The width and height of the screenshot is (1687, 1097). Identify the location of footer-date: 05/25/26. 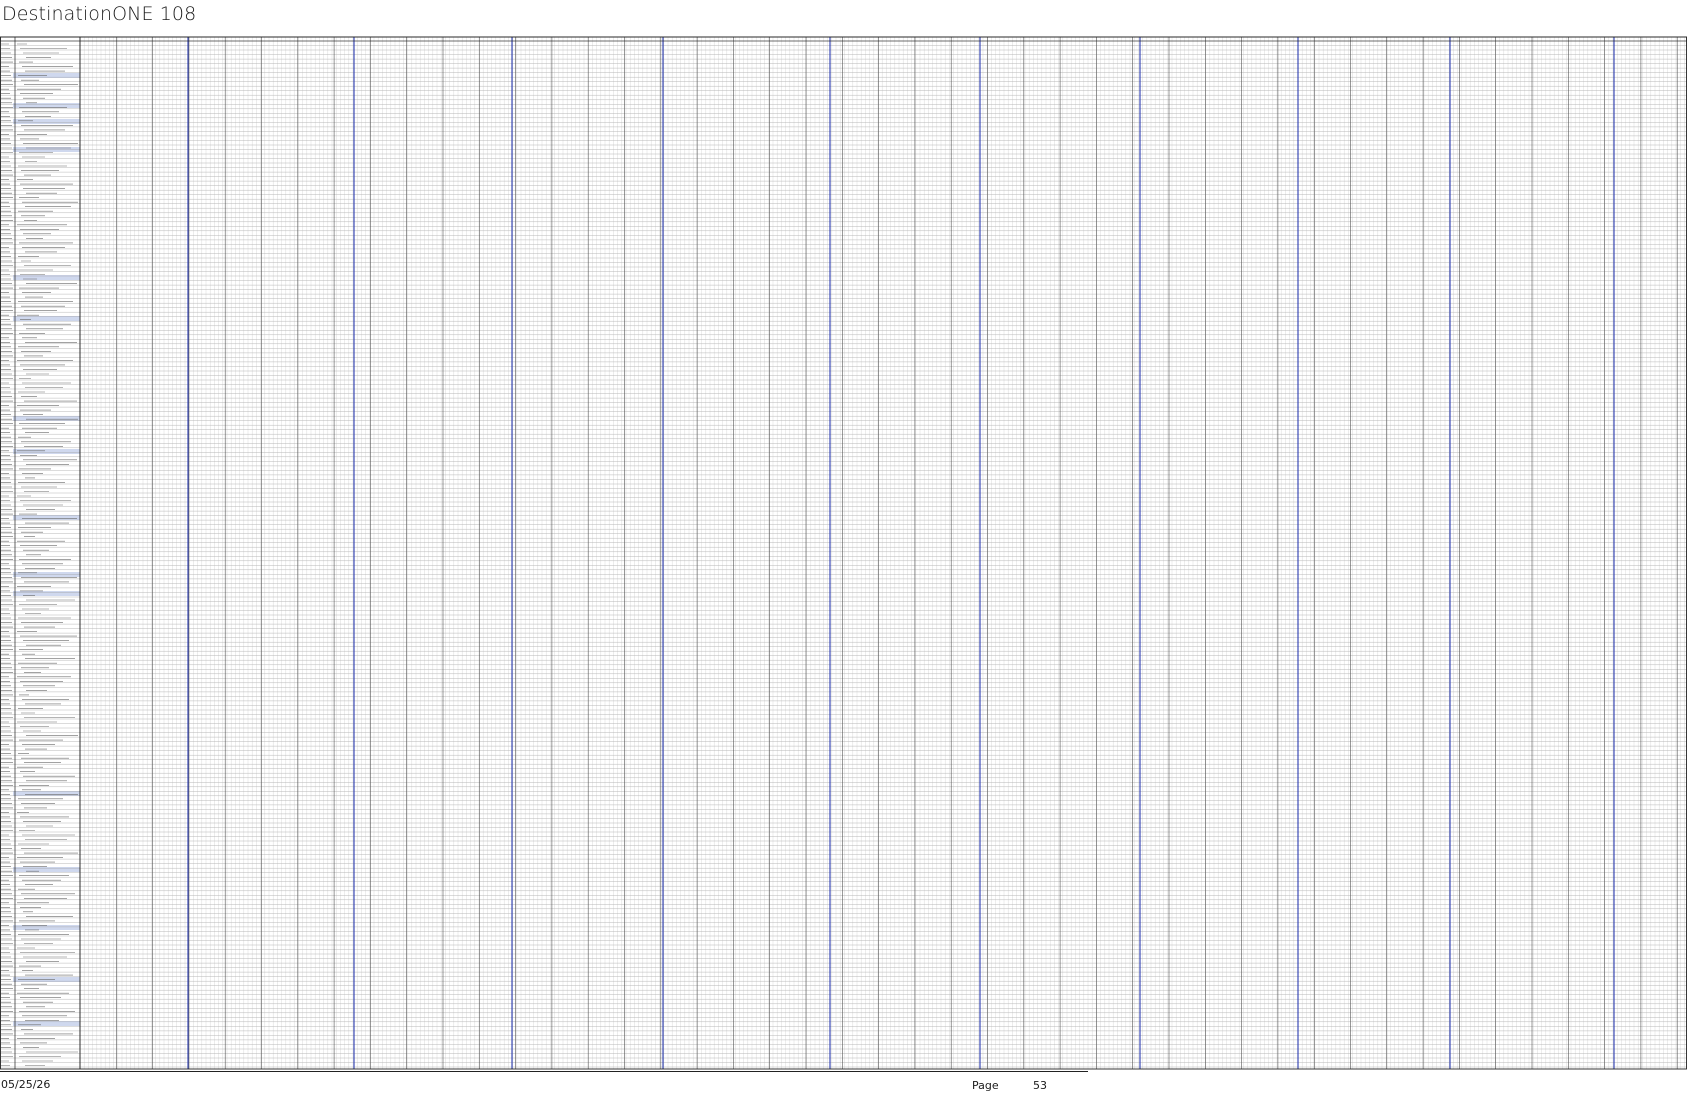
(26, 1084).